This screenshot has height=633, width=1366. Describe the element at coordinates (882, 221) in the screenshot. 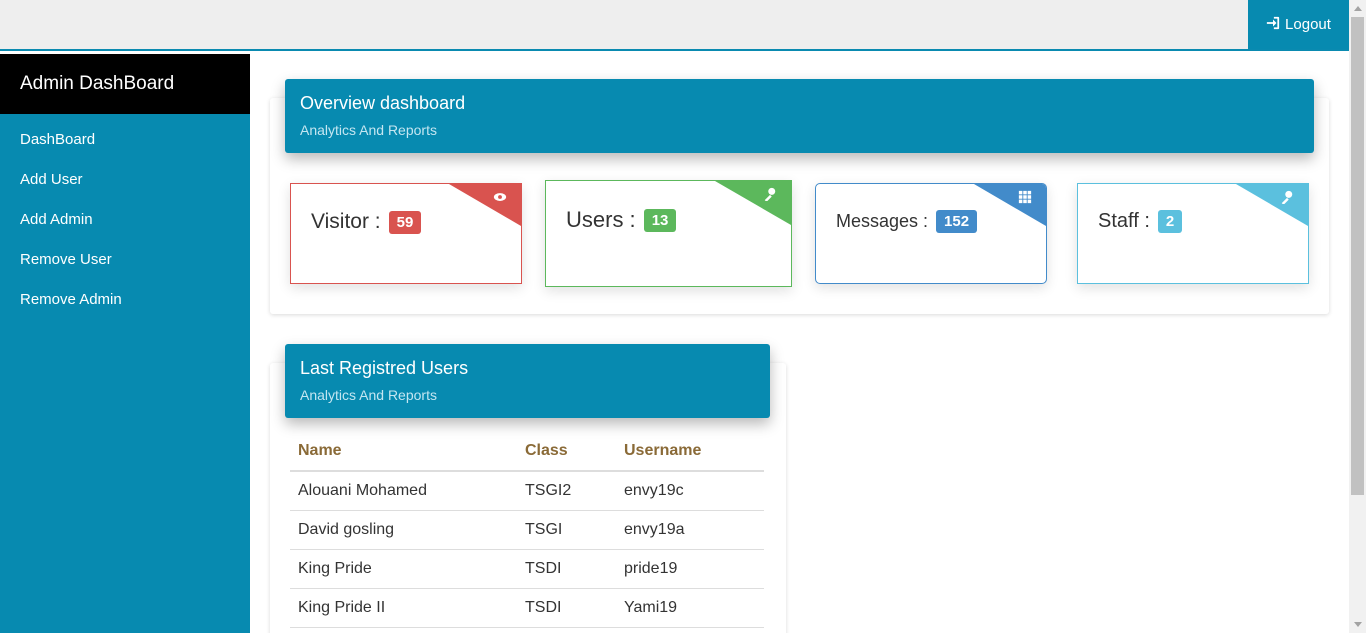

I see `messages-label: Messages :` at that location.